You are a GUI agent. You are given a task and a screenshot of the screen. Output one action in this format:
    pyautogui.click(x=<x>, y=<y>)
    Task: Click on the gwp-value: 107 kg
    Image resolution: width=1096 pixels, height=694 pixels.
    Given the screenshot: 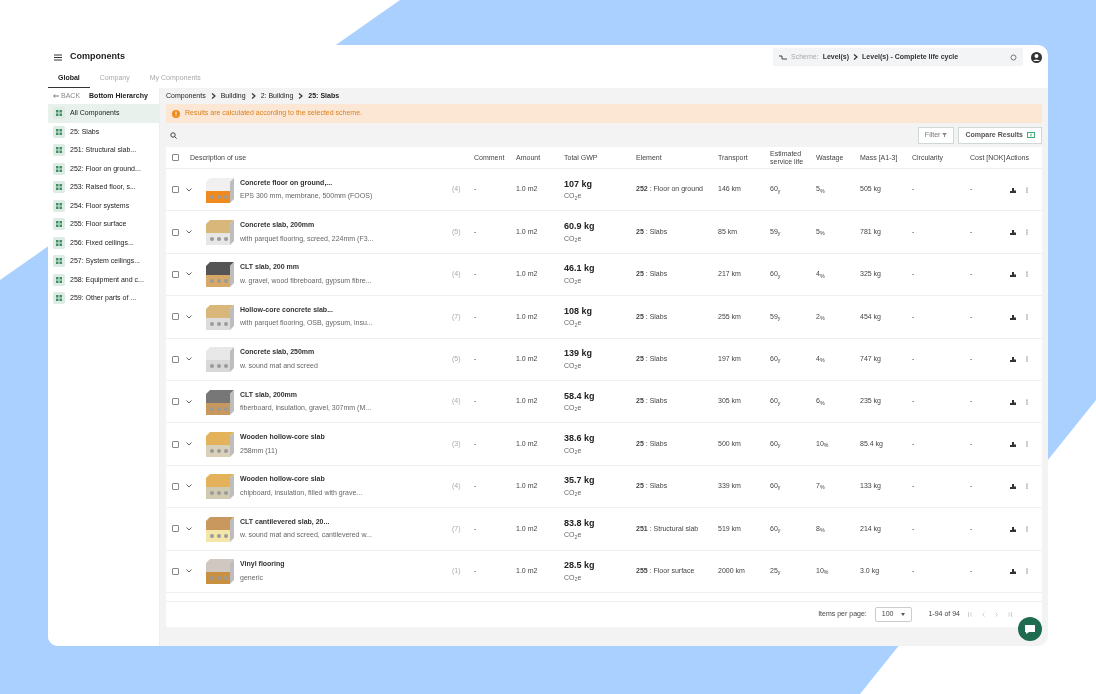 What is the action you would take?
    pyautogui.click(x=579, y=184)
    